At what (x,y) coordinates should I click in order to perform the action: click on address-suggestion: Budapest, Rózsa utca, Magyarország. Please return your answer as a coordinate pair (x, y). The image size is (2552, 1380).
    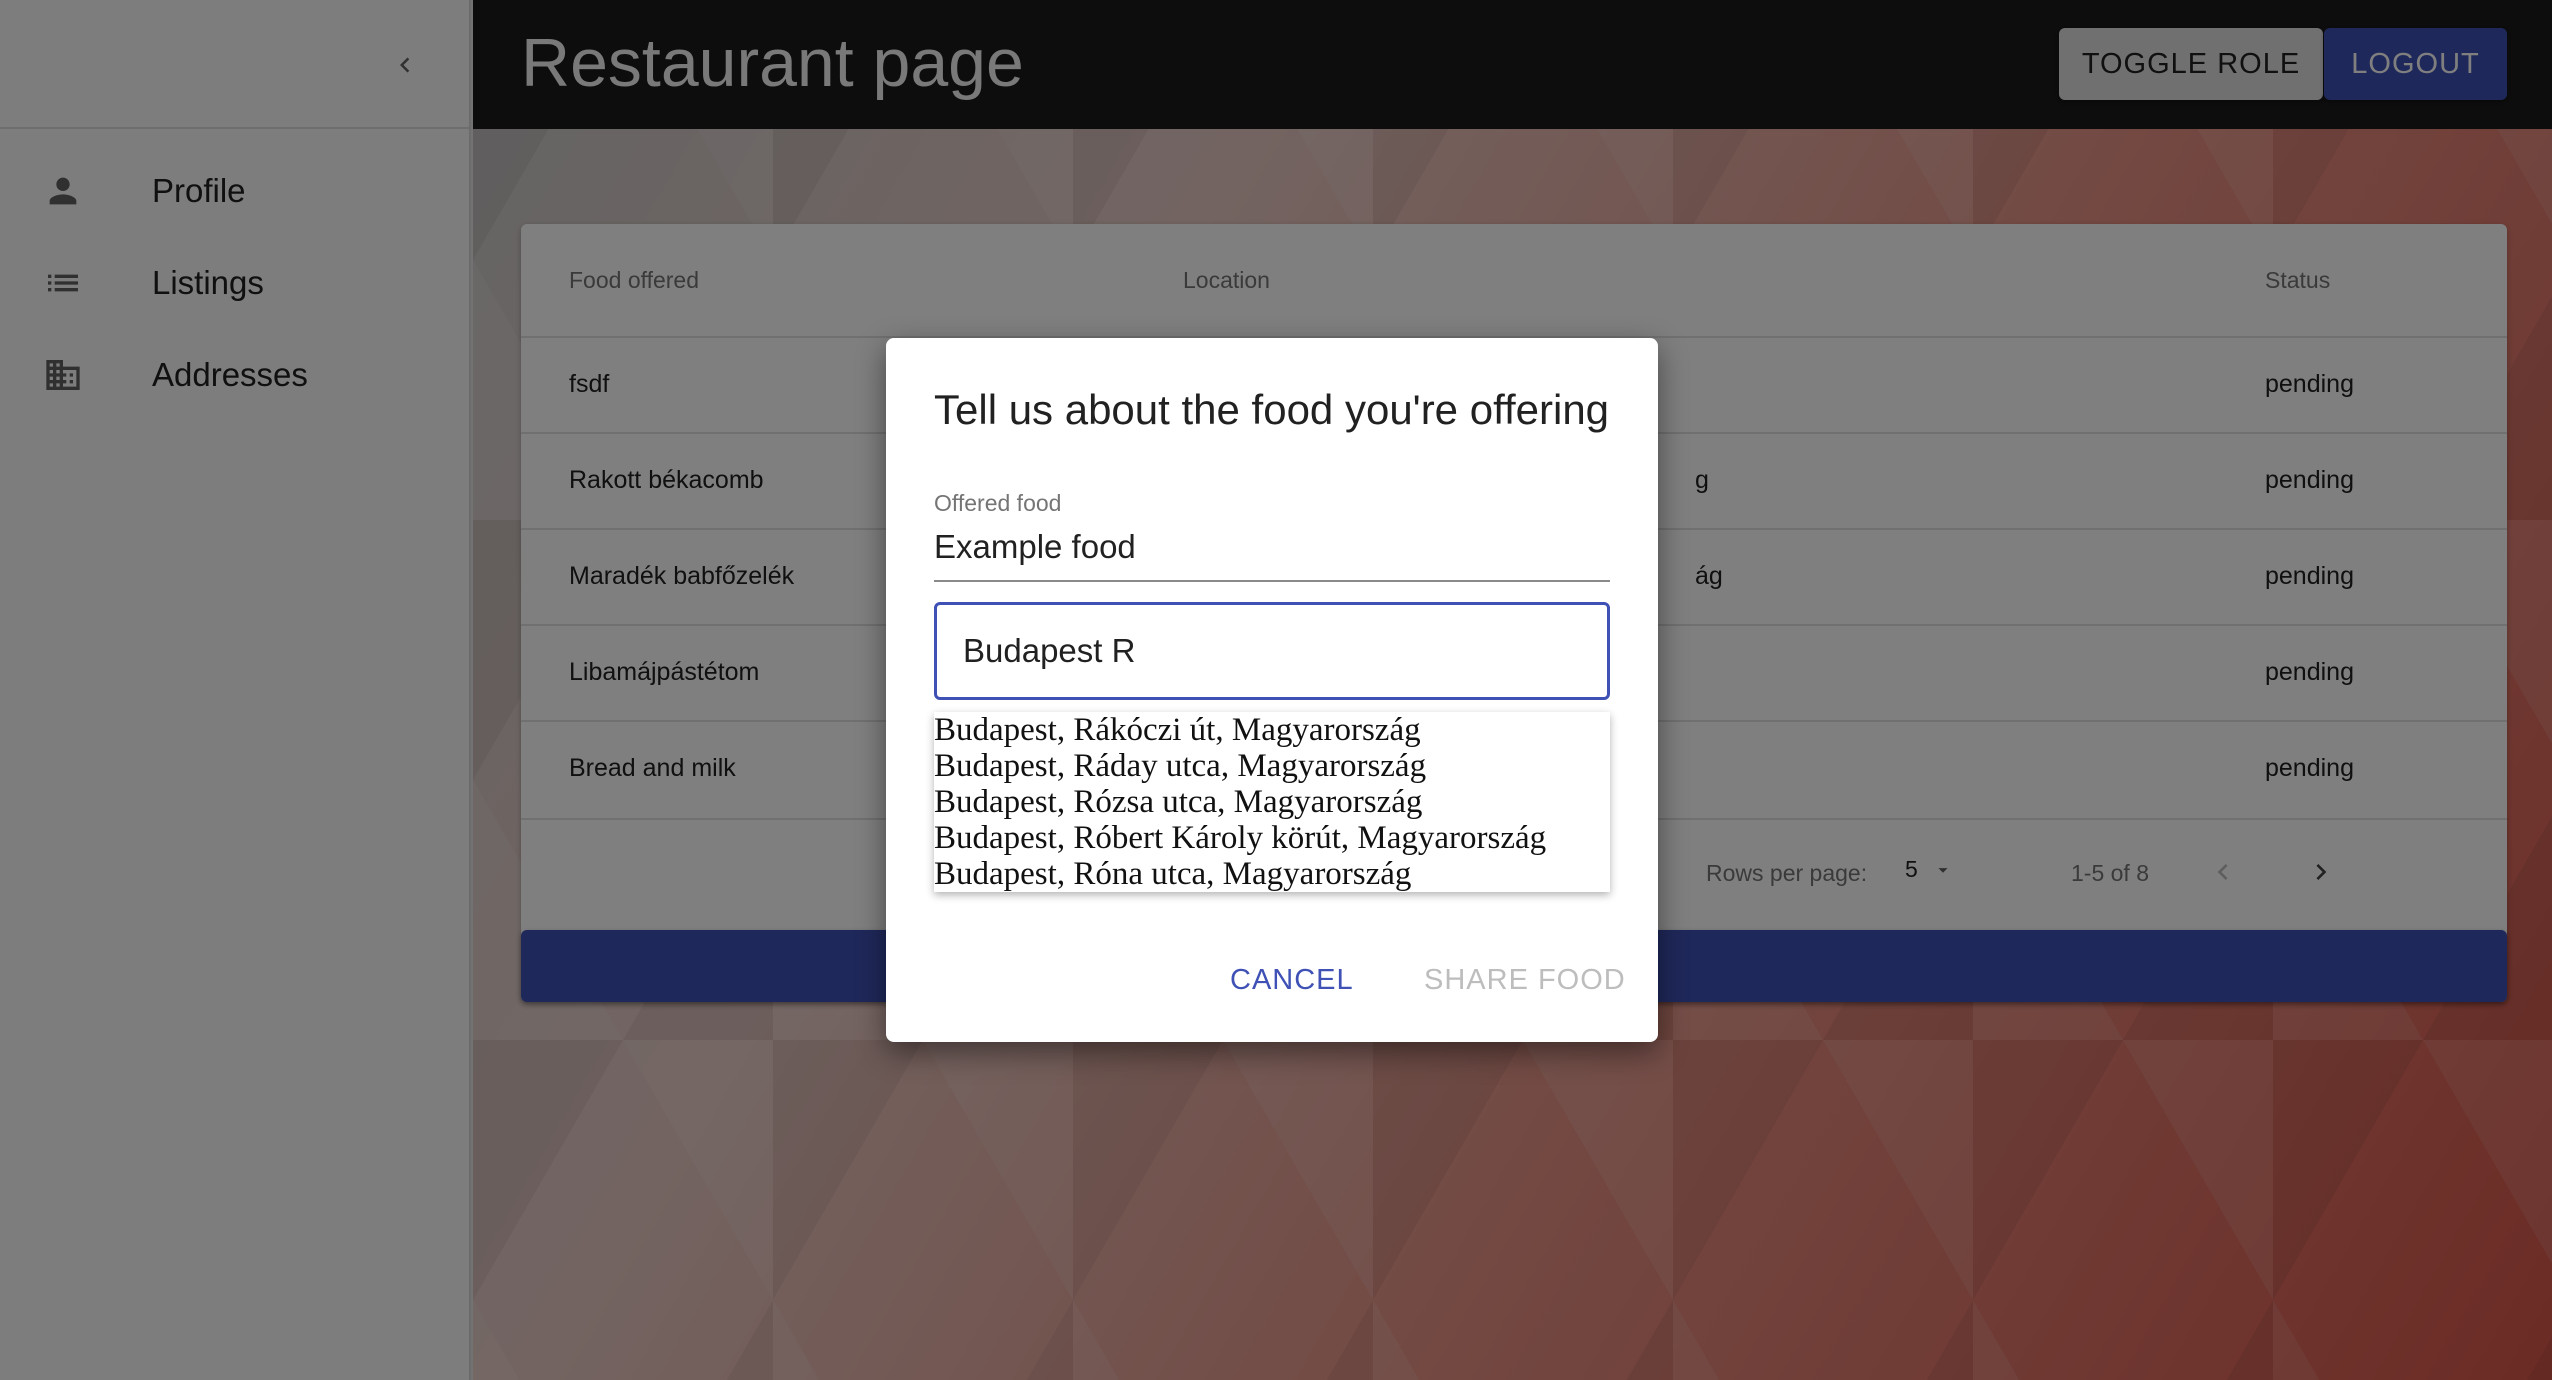
    Looking at the image, I should click on (1272, 802).